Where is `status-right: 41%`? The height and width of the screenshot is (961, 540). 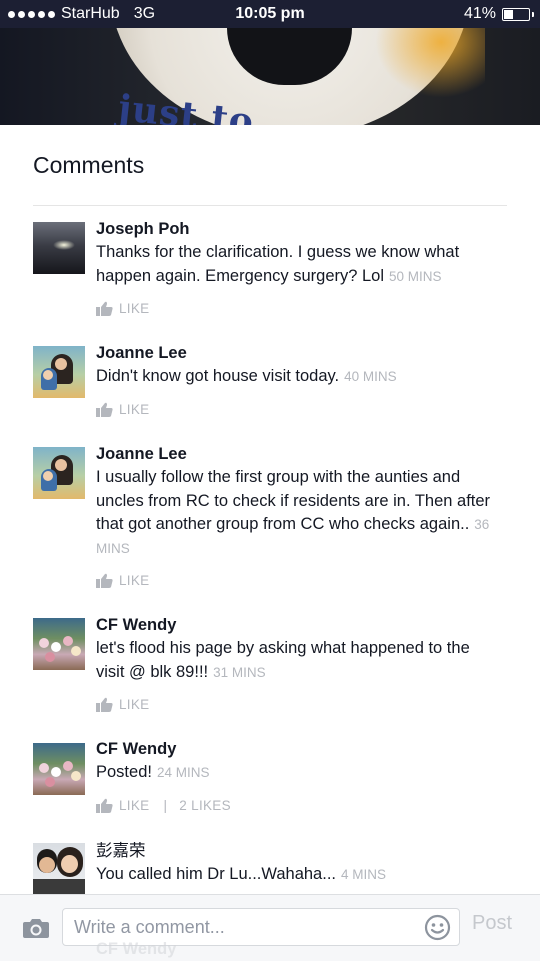
status-right: 41% is located at coordinates (498, 14).